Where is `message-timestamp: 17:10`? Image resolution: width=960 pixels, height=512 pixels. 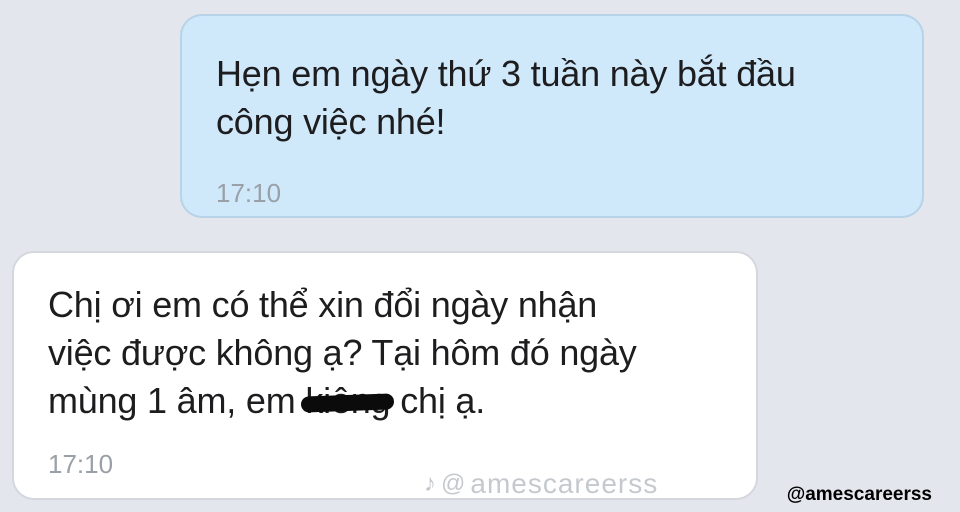
message-timestamp: 17:10 is located at coordinates (249, 193).